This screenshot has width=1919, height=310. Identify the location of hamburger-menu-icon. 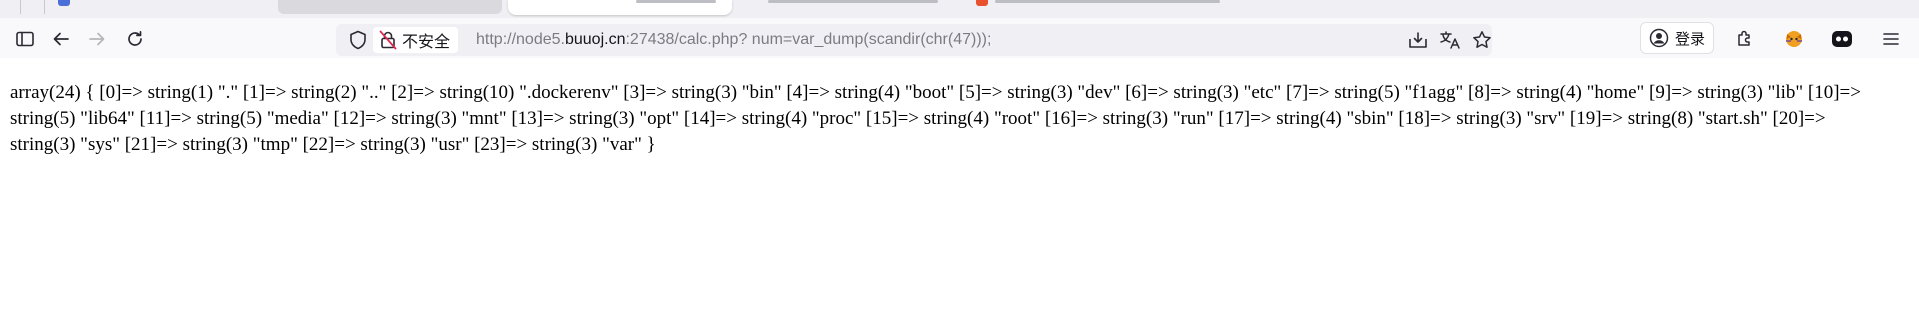
(1891, 39).